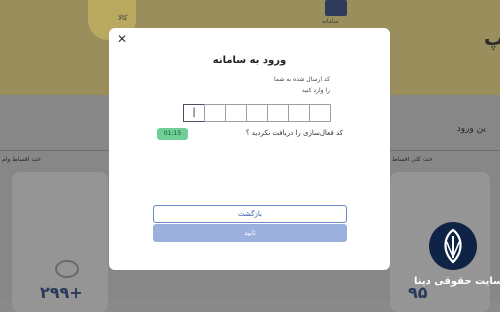 This screenshot has height=312, width=500. What do you see at coordinates (21, 159) in the screenshot?
I see `nav-loan-installments: خت اقساط وام` at bounding box center [21, 159].